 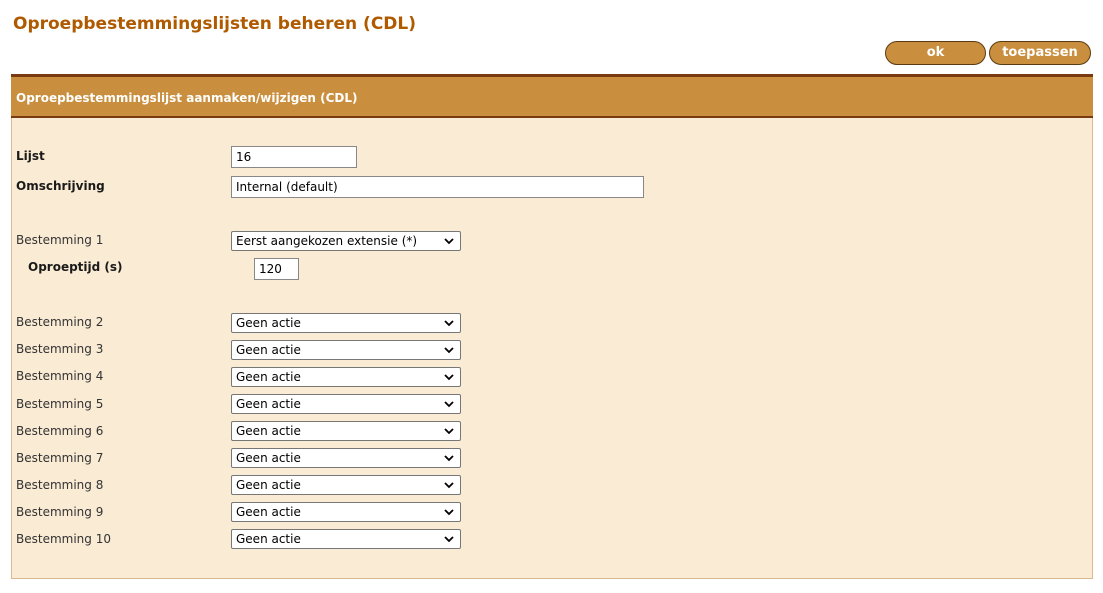 I want to click on destination-9-select: Geen actie, so click(x=346, y=512).